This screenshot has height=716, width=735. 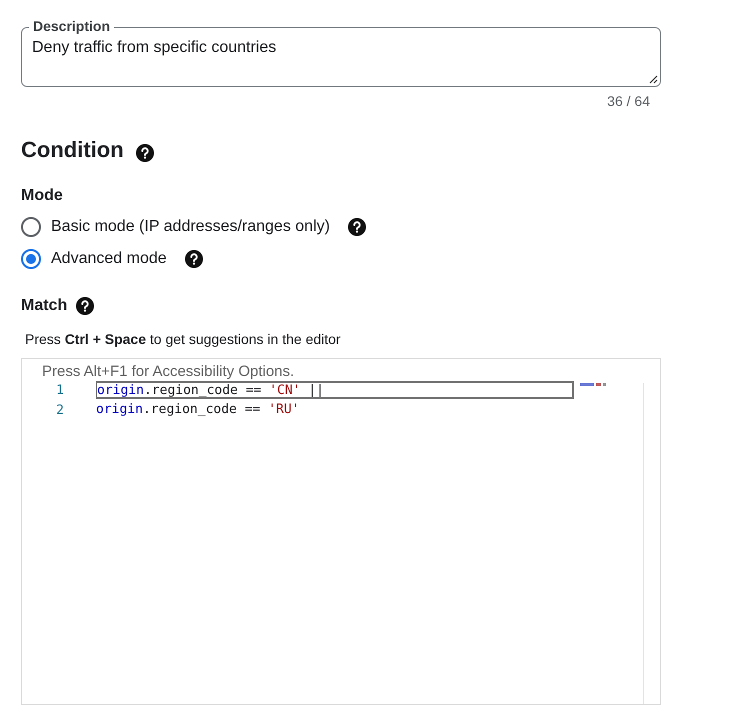 I want to click on description-value: Deny traffic from specific countries, so click(x=332, y=48).